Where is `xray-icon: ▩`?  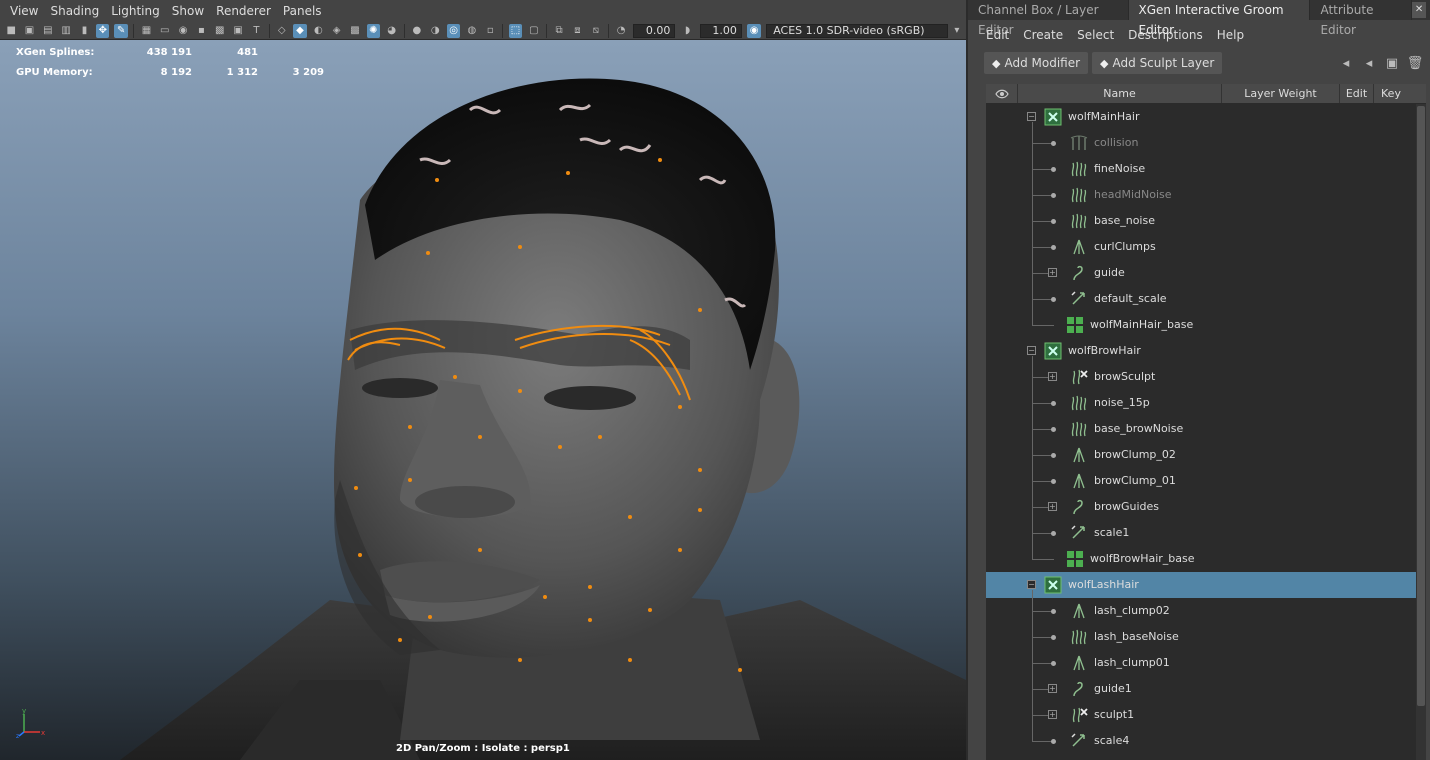 xray-icon: ▩ is located at coordinates (354, 31).